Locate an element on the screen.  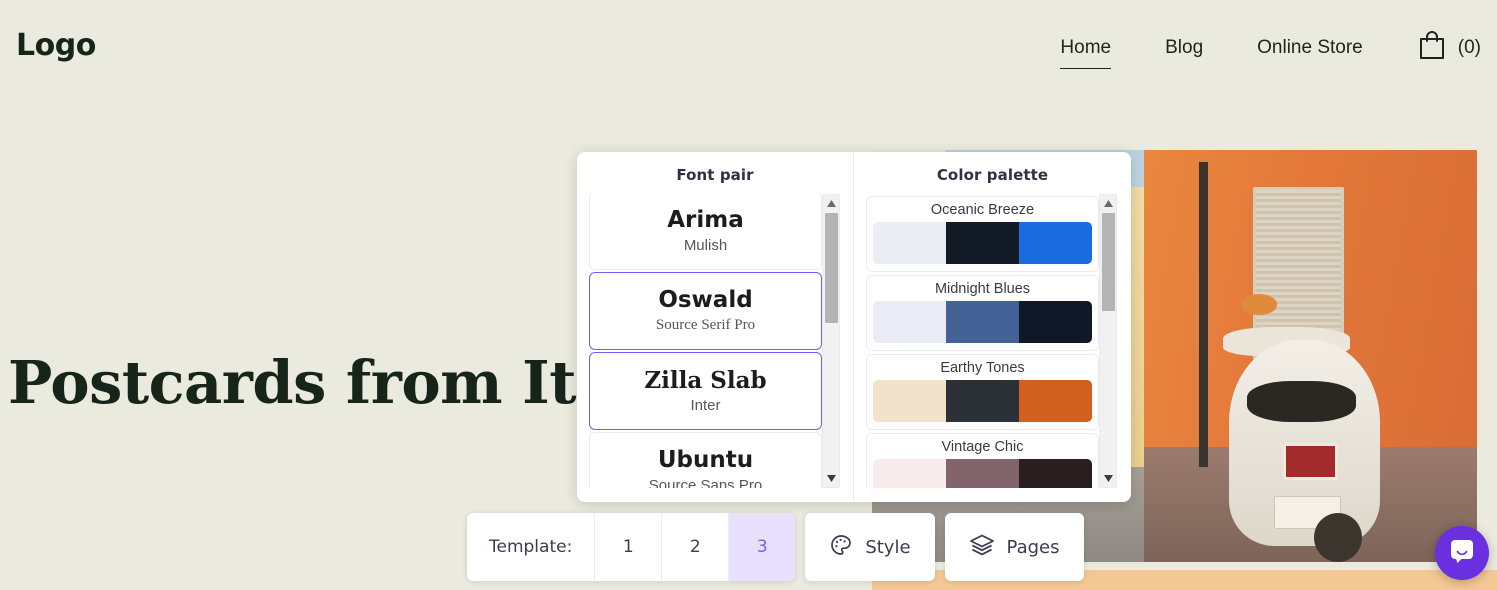
color-palette-scrollbar is located at coordinates (1108, 341).